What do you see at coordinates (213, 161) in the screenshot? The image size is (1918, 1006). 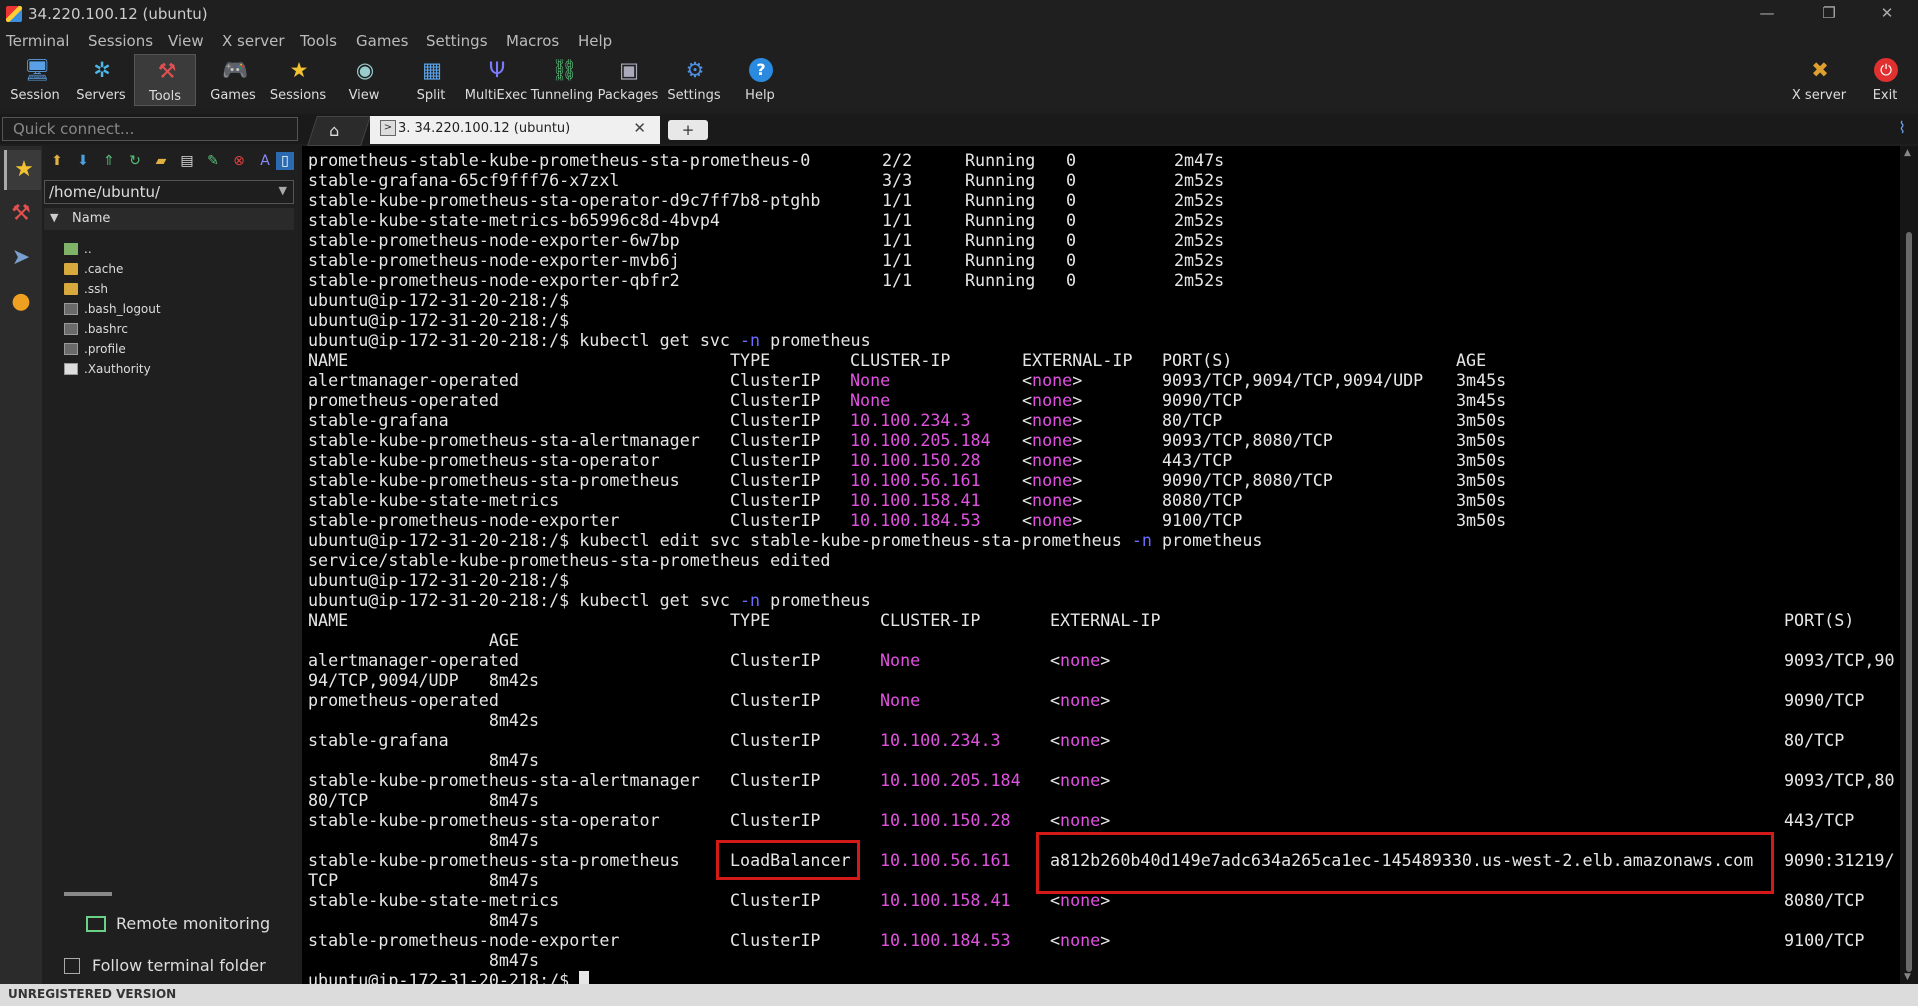 I see `edit-icon: ✎` at bounding box center [213, 161].